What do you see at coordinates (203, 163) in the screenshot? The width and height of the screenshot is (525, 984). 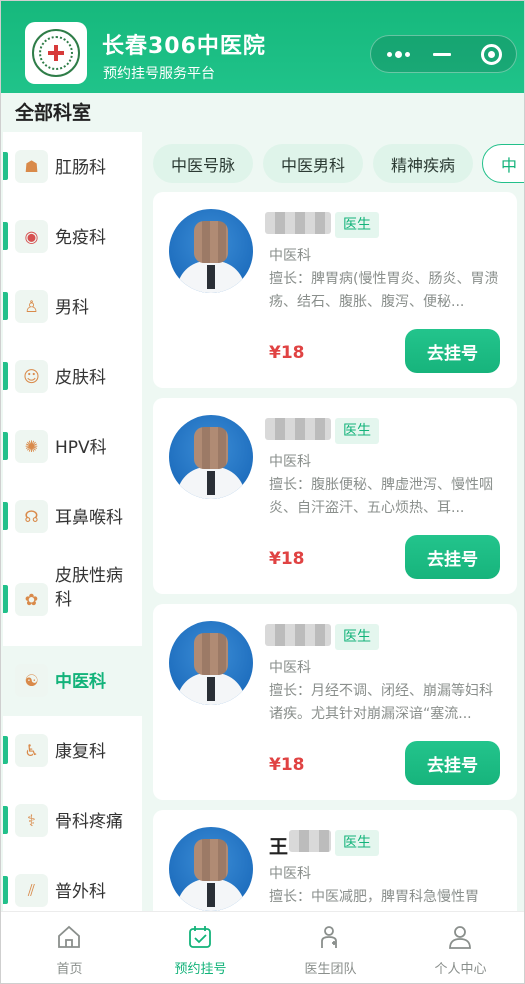 I see `tab-pulse: 中医号脉` at bounding box center [203, 163].